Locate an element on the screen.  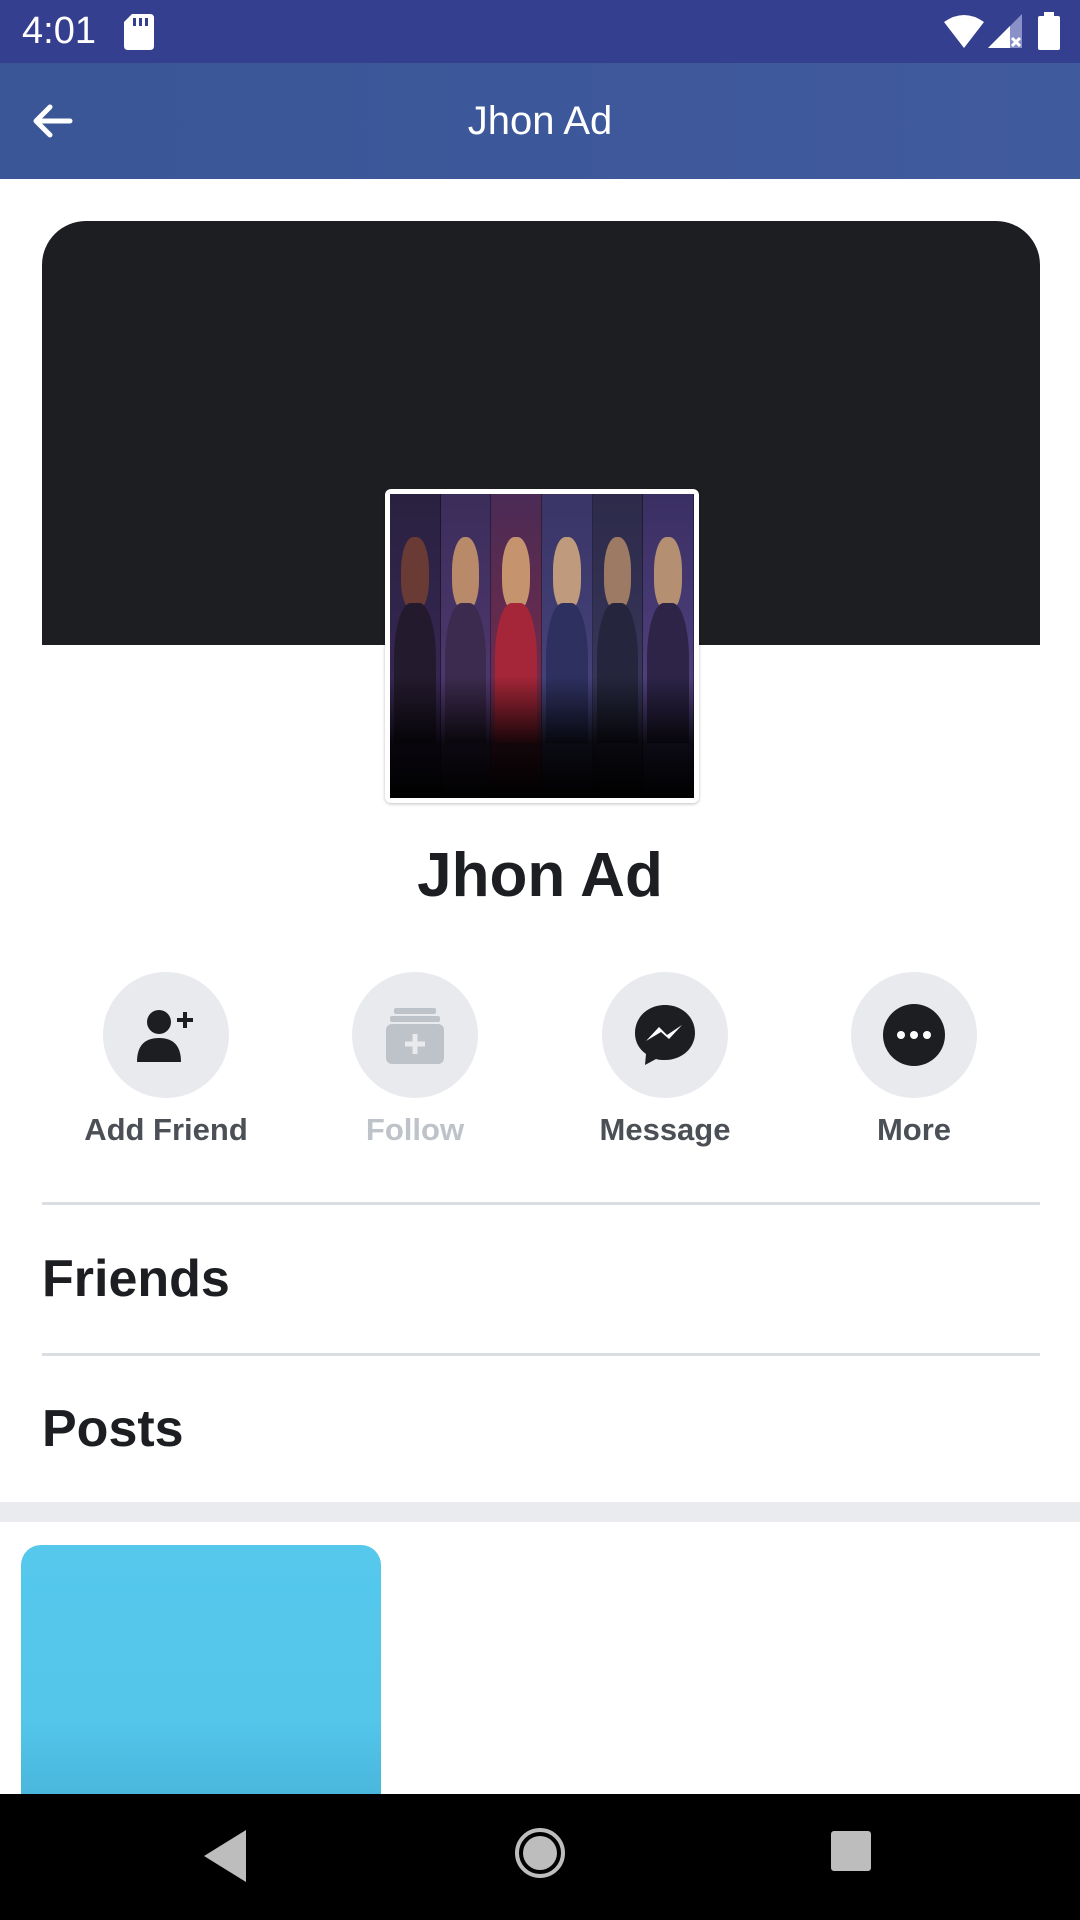
profile-image is located at coordinates (542, 646).